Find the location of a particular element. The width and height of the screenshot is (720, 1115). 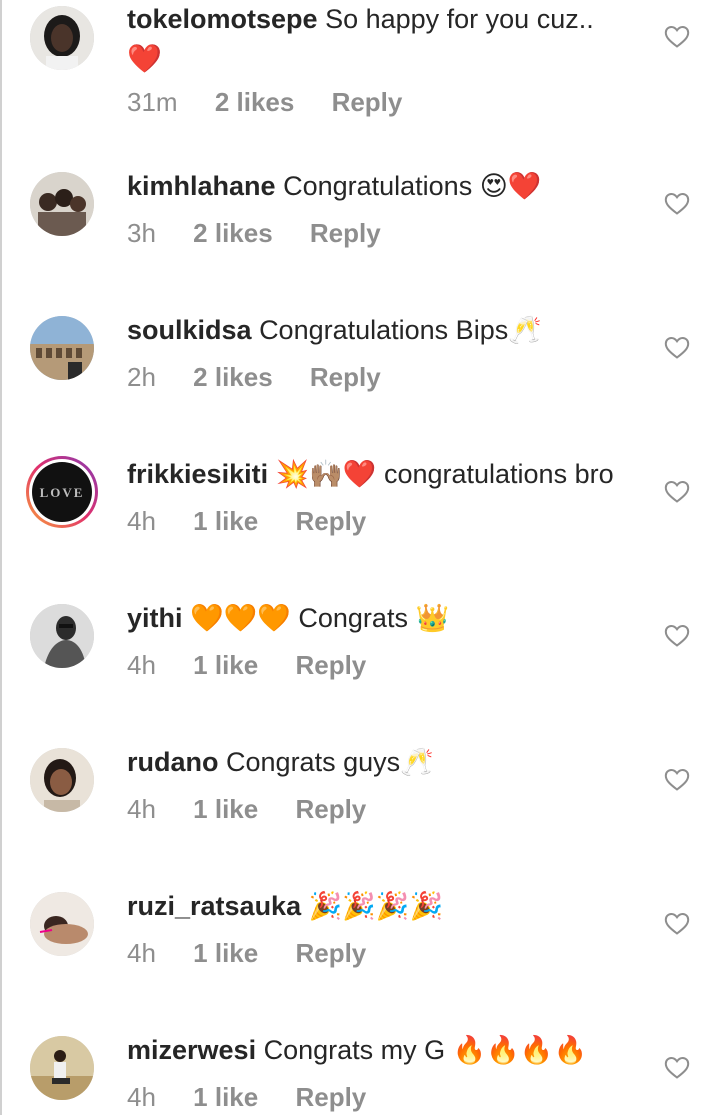

comment-username: kimhlahane is located at coordinates (201, 186).